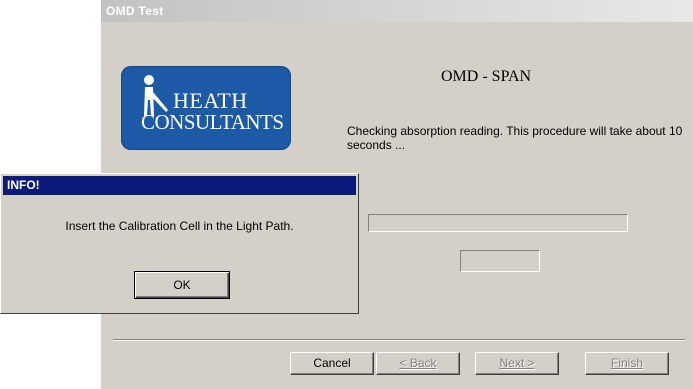 The height and width of the screenshot is (389, 693). What do you see at coordinates (399, 340) in the screenshot?
I see `button-separator` at bounding box center [399, 340].